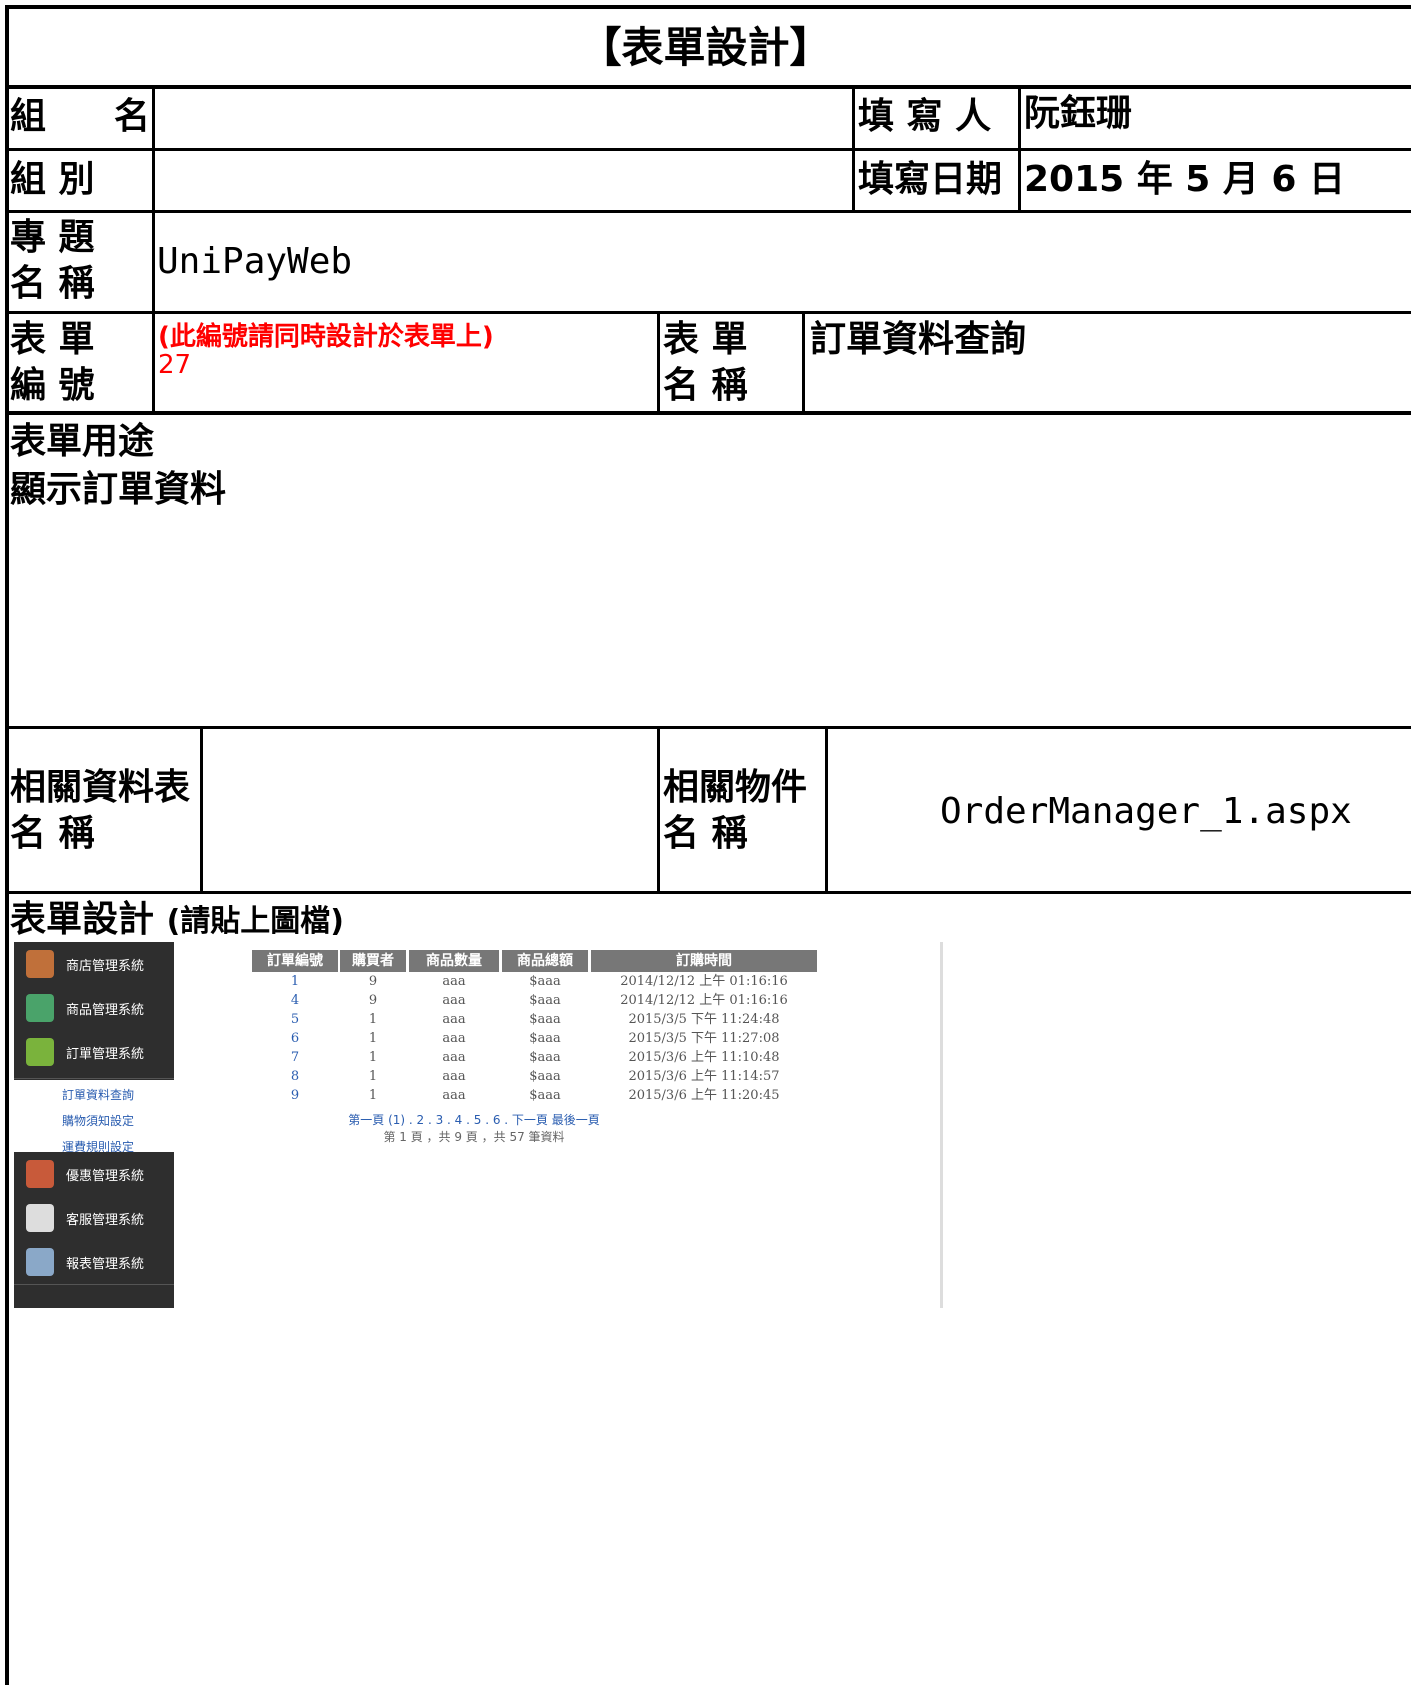  Describe the element at coordinates (52, 237) in the screenshot. I see `project-label-line1: 專 題` at that location.